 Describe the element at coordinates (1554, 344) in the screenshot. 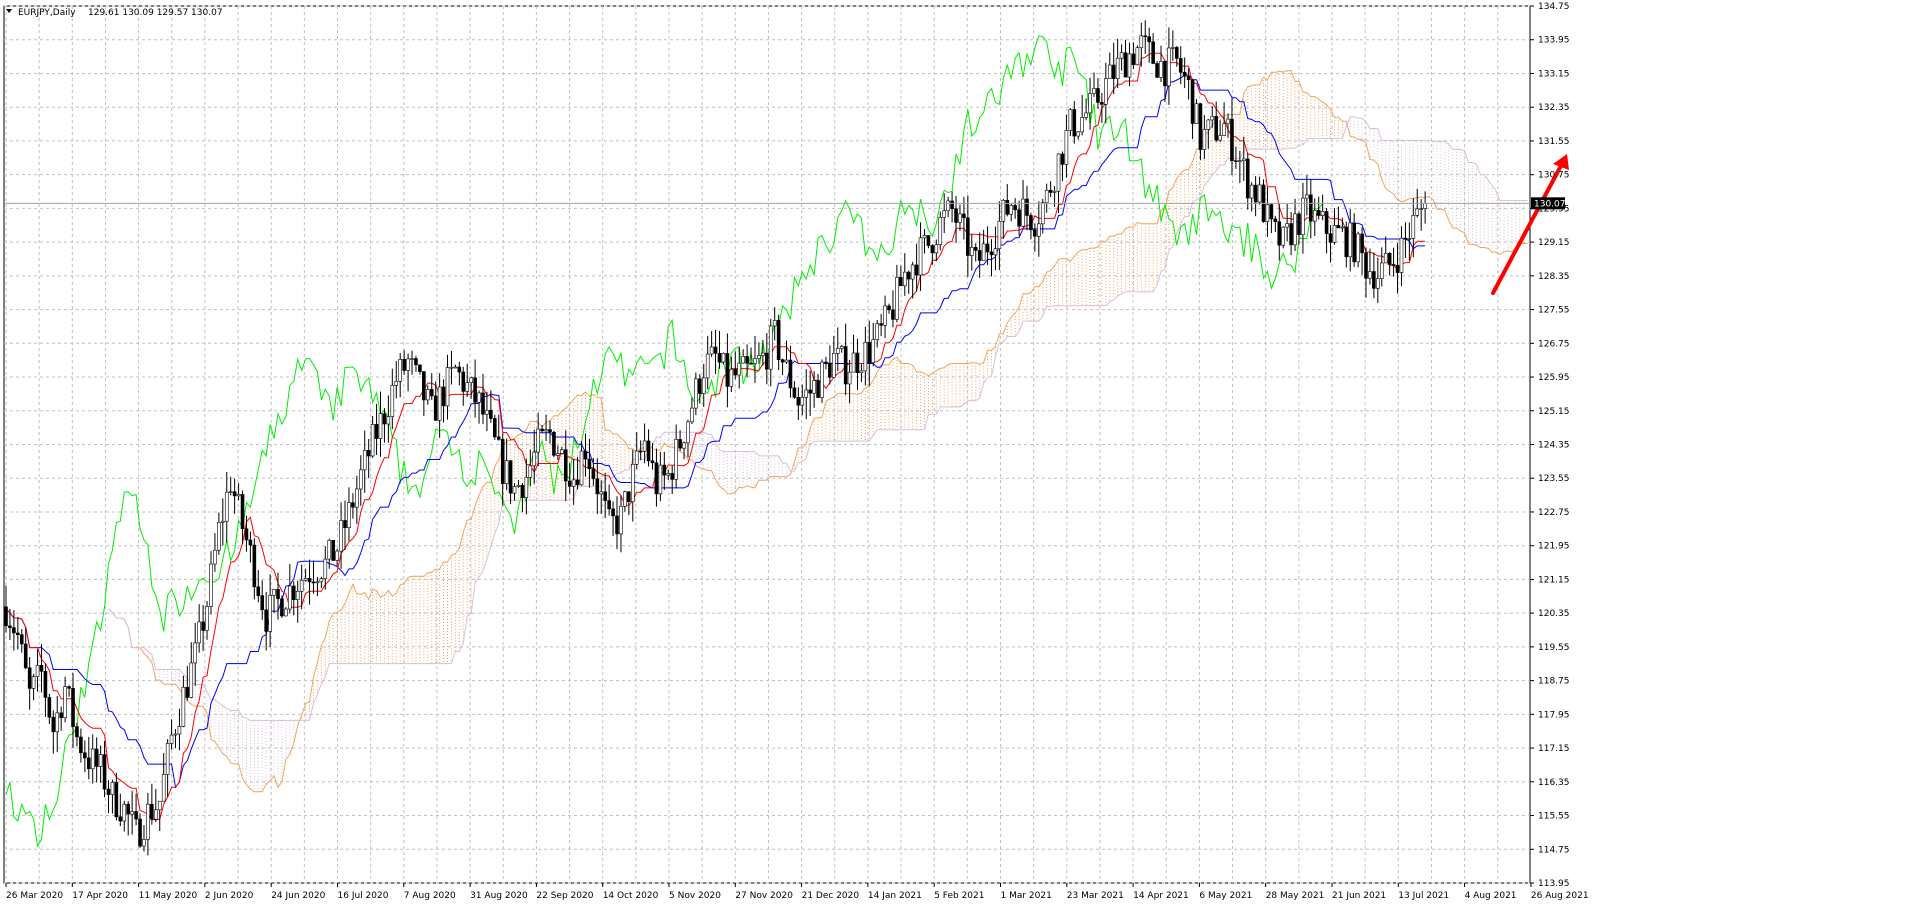

I see `price-tick-label: 126.75` at that location.